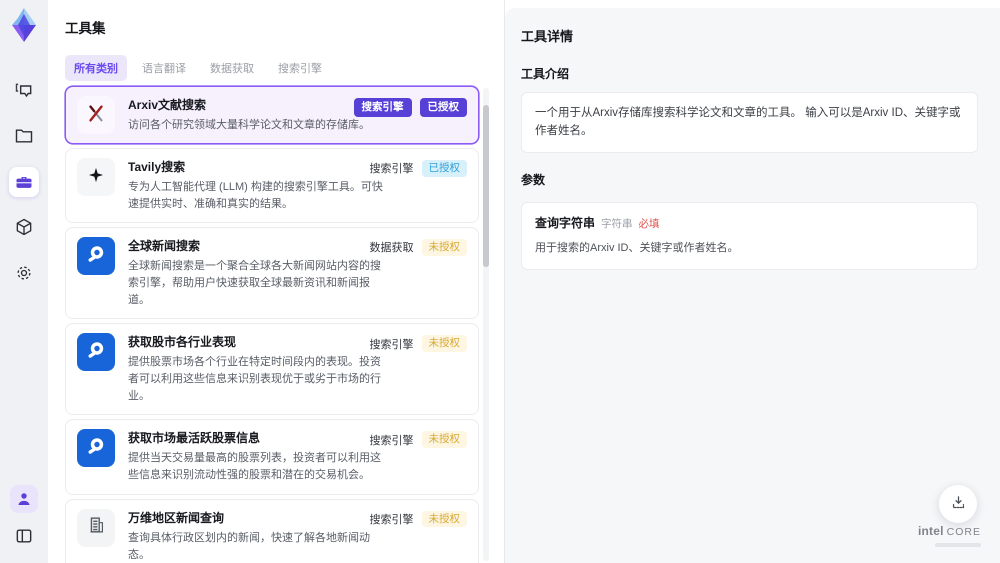  Describe the element at coordinates (96, 68) in the screenshot. I see `category-tab: 所有类别` at that location.